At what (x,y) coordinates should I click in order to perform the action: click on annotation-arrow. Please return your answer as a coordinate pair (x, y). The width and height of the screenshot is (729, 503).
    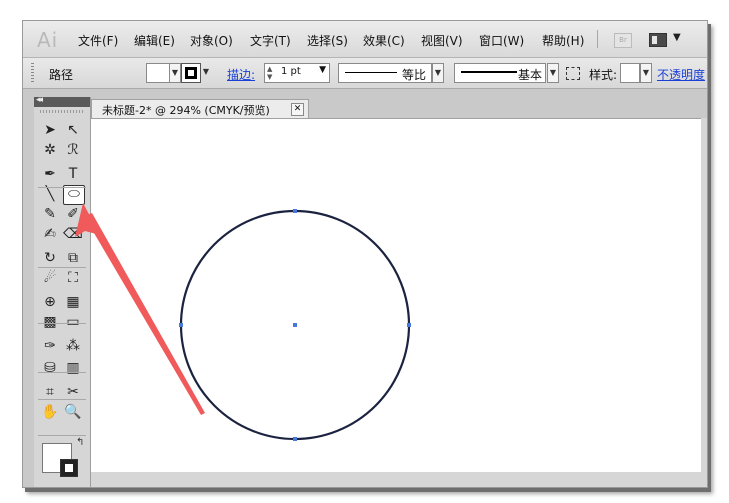
    Looking at the image, I should click on (140, 309).